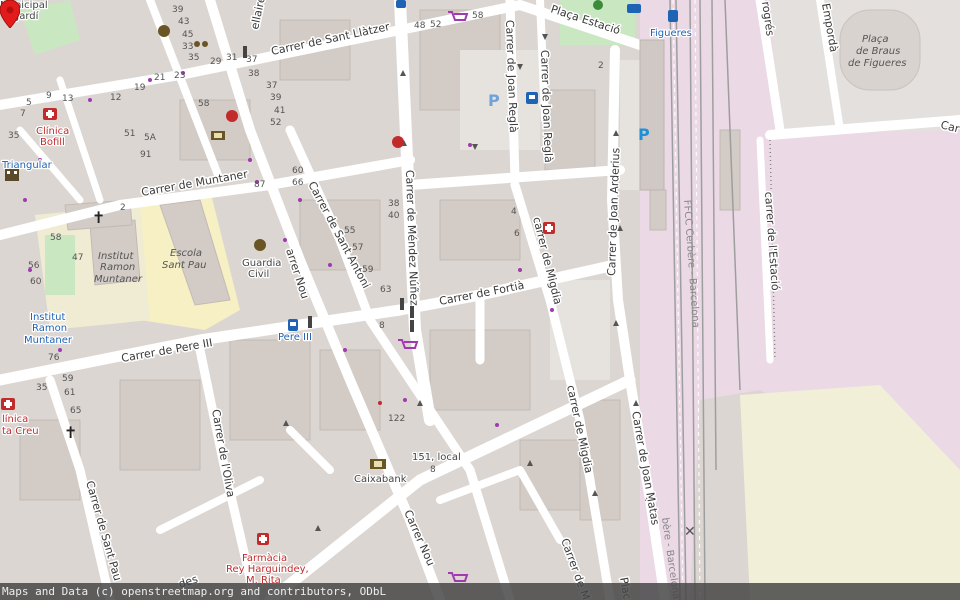 The image size is (960, 600). I want to click on tree-icon, so click(598, 5).